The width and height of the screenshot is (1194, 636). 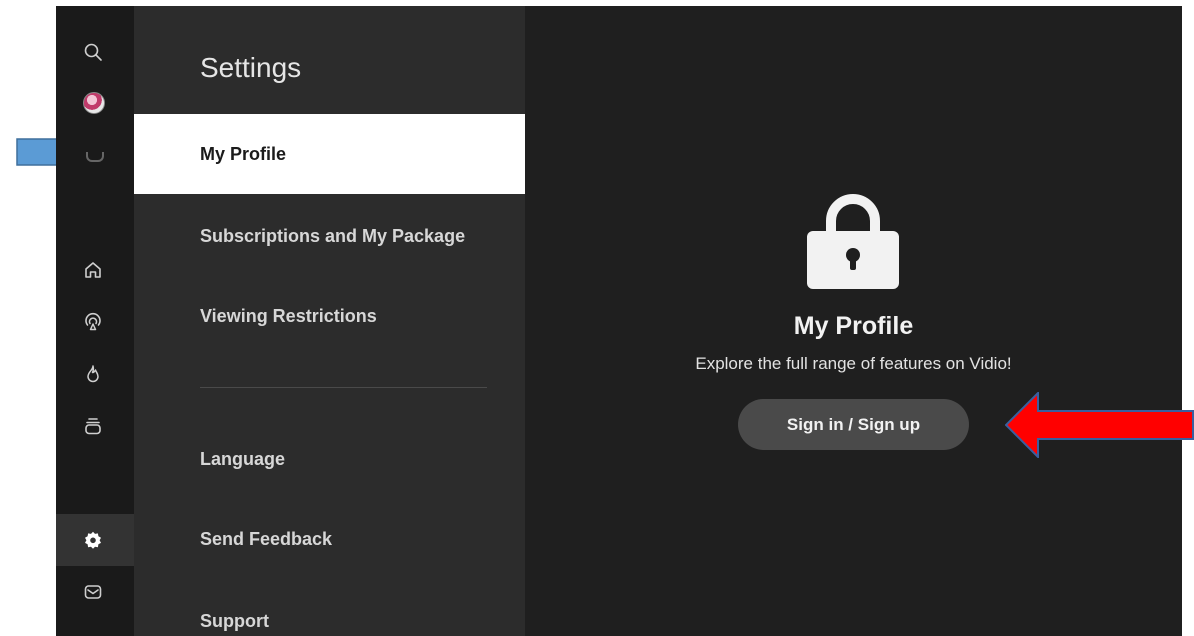 I want to click on menu-item-label: Subscriptions and My Package, so click(x=333, y=235).